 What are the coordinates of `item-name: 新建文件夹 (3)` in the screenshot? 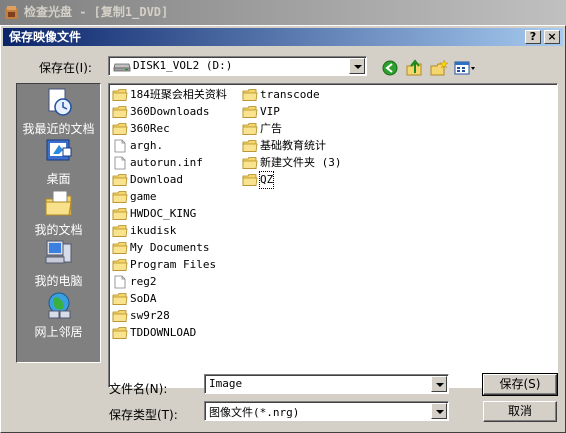 It's located at (301, 162).